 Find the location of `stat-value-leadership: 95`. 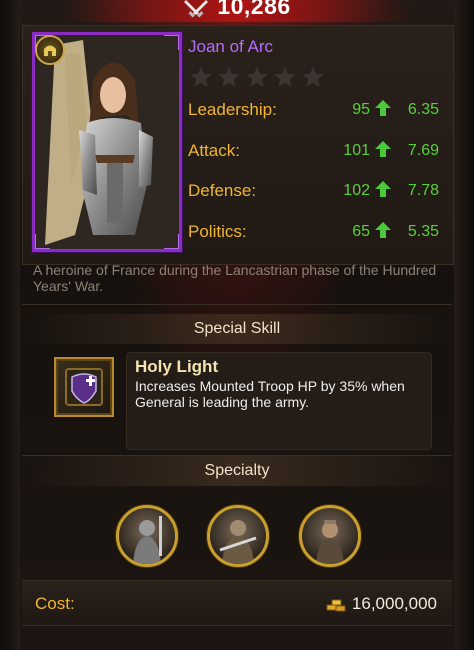

stat-value-leadership: 95 is located at coordinates (361, 109).